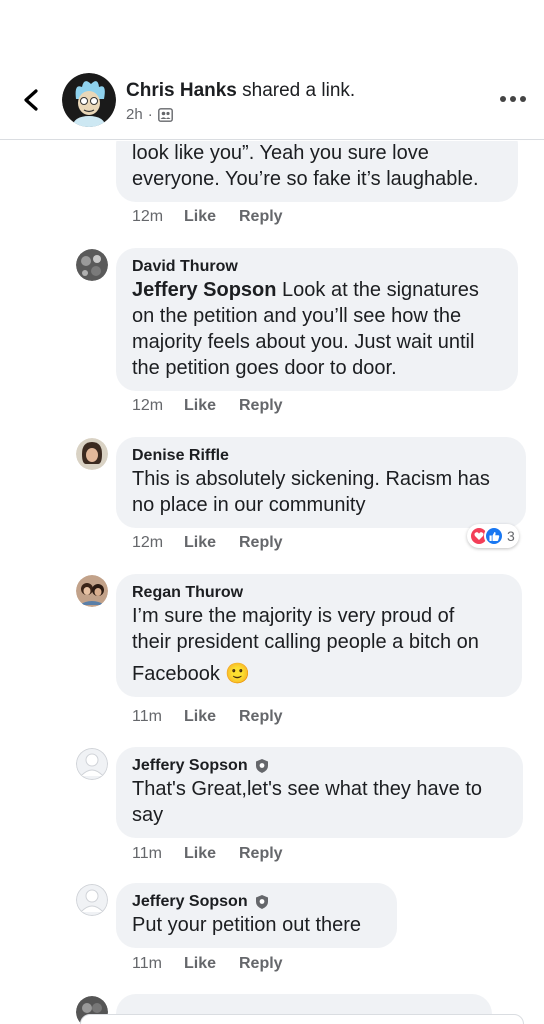  Describe the element at coordinates (204, 290) in the screenshot. I see `mention-link: Jeffery Sopson` at that location.